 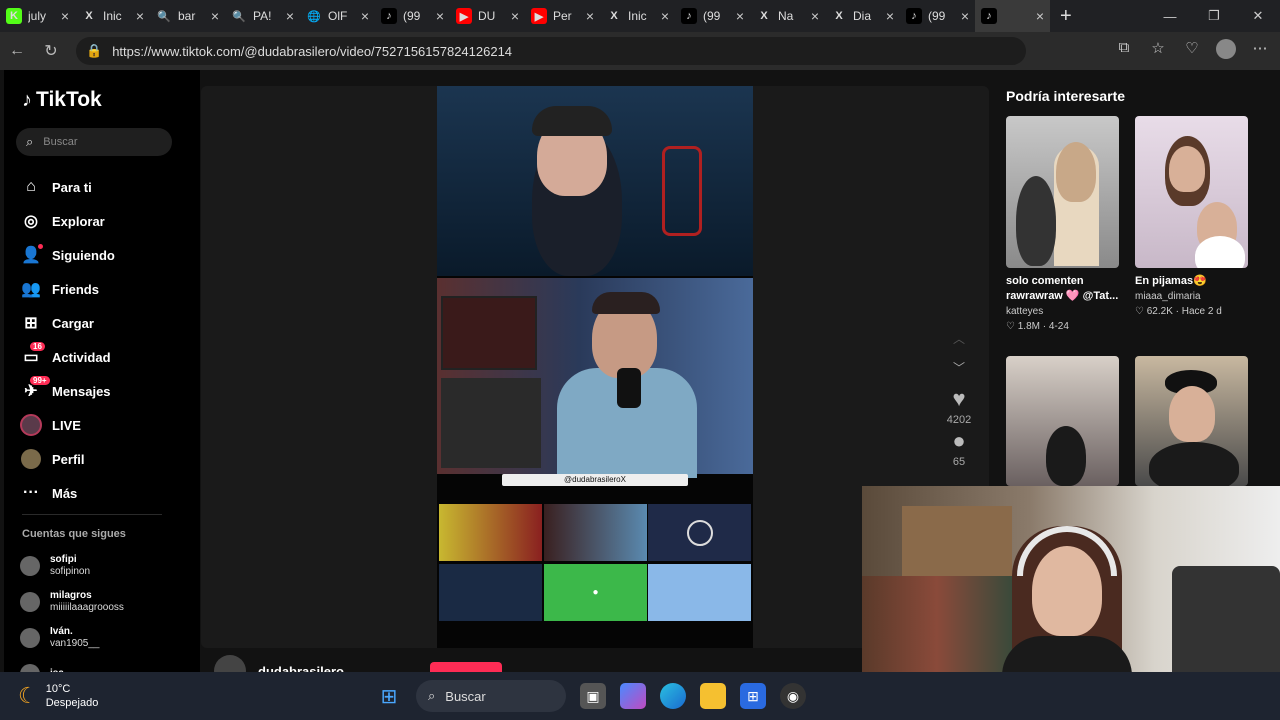 I want to click on compass-icon: ◎, so click(x=31, y=221).